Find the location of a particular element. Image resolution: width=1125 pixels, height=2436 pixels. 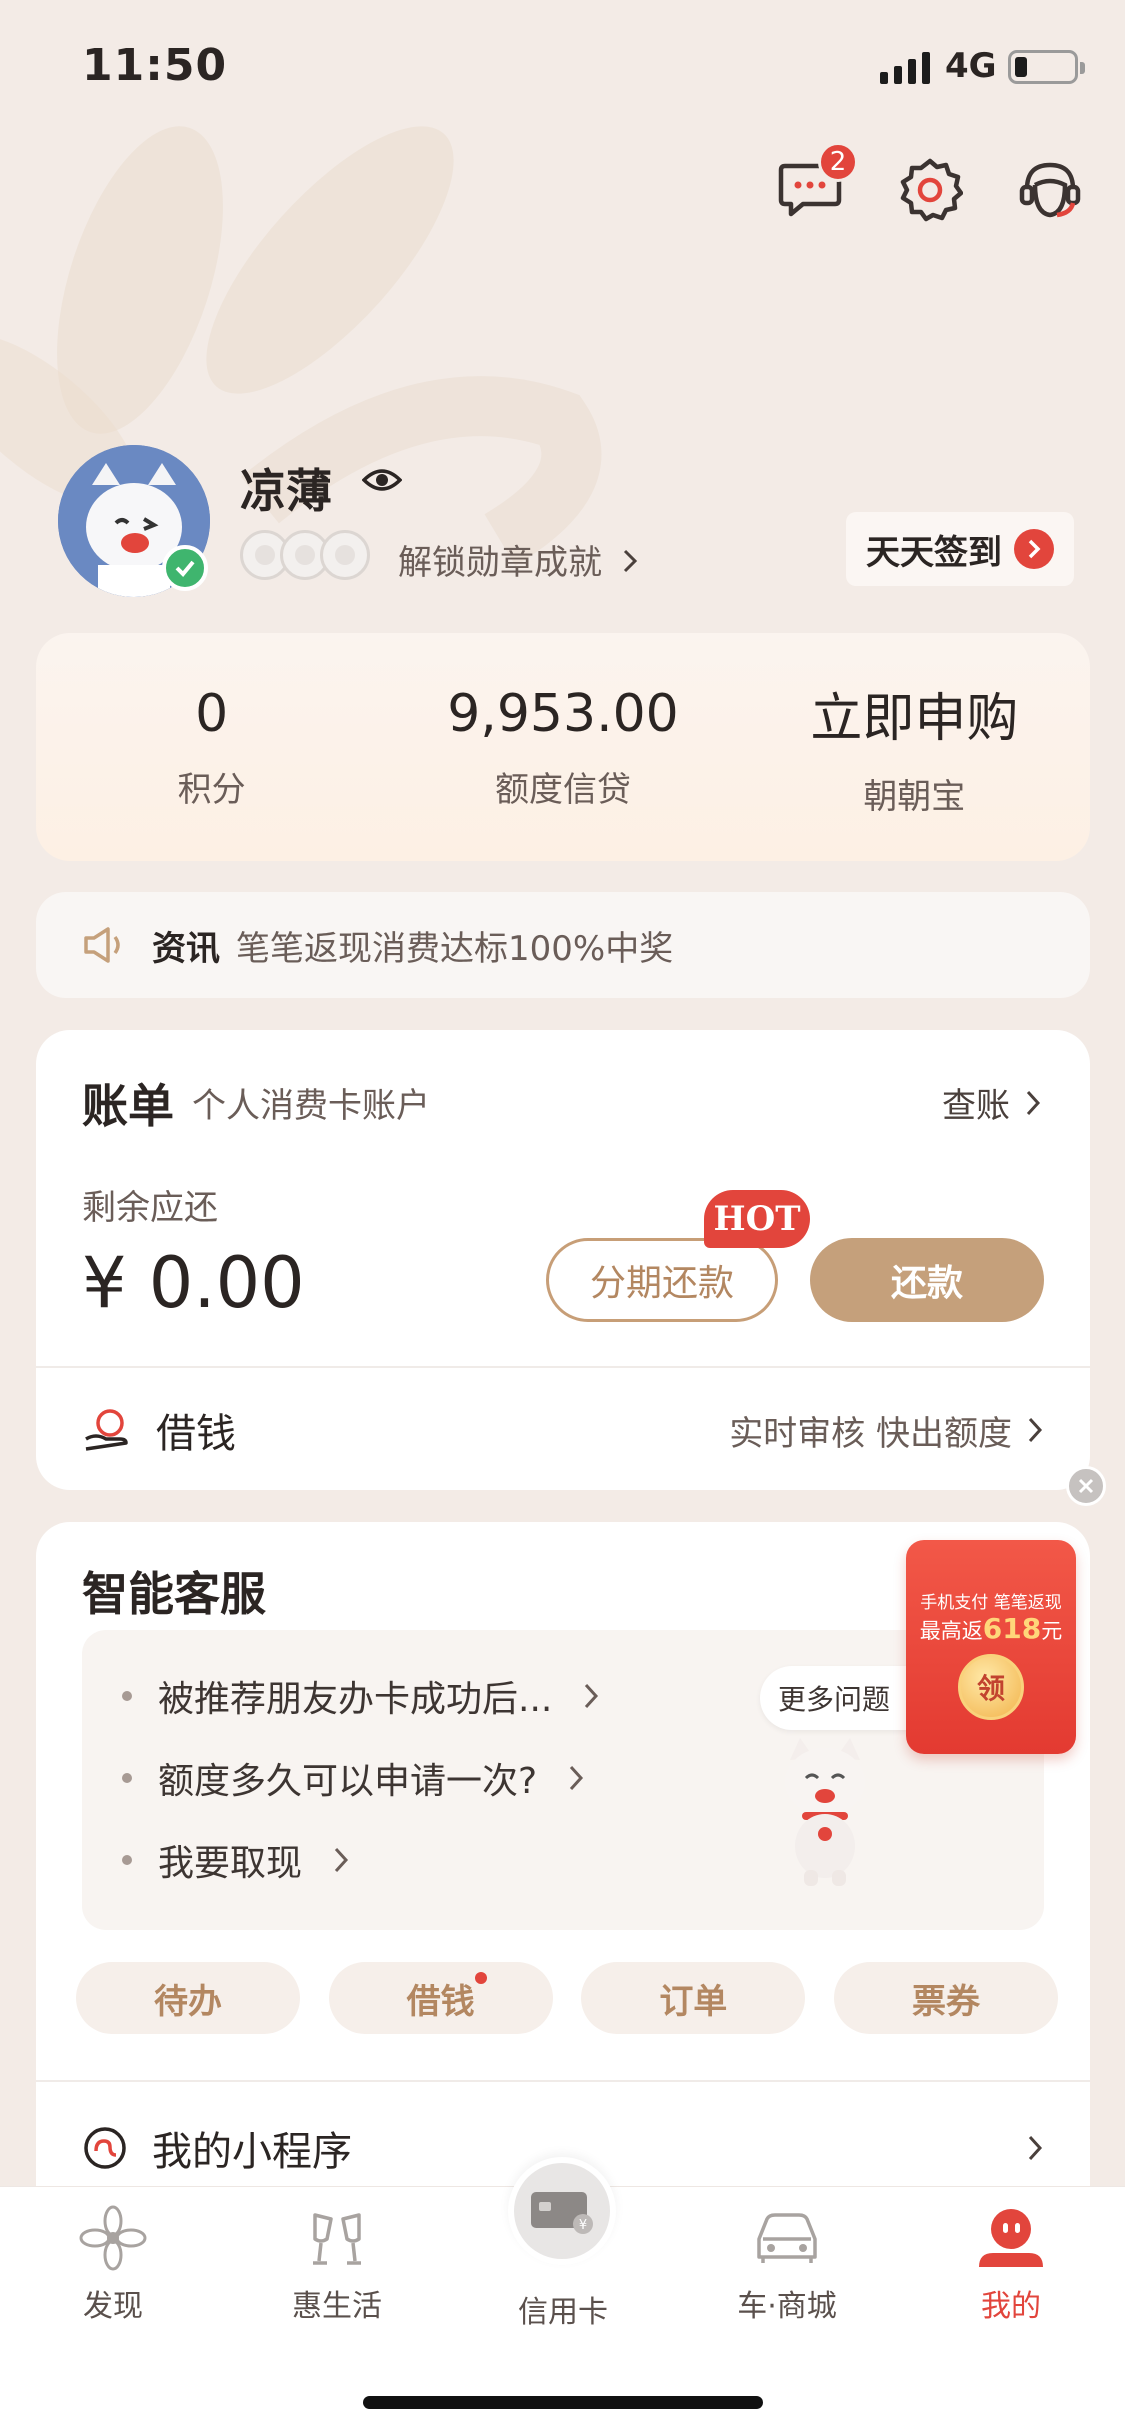

tab-label: 发现 is located at coordinates (113, 2306).